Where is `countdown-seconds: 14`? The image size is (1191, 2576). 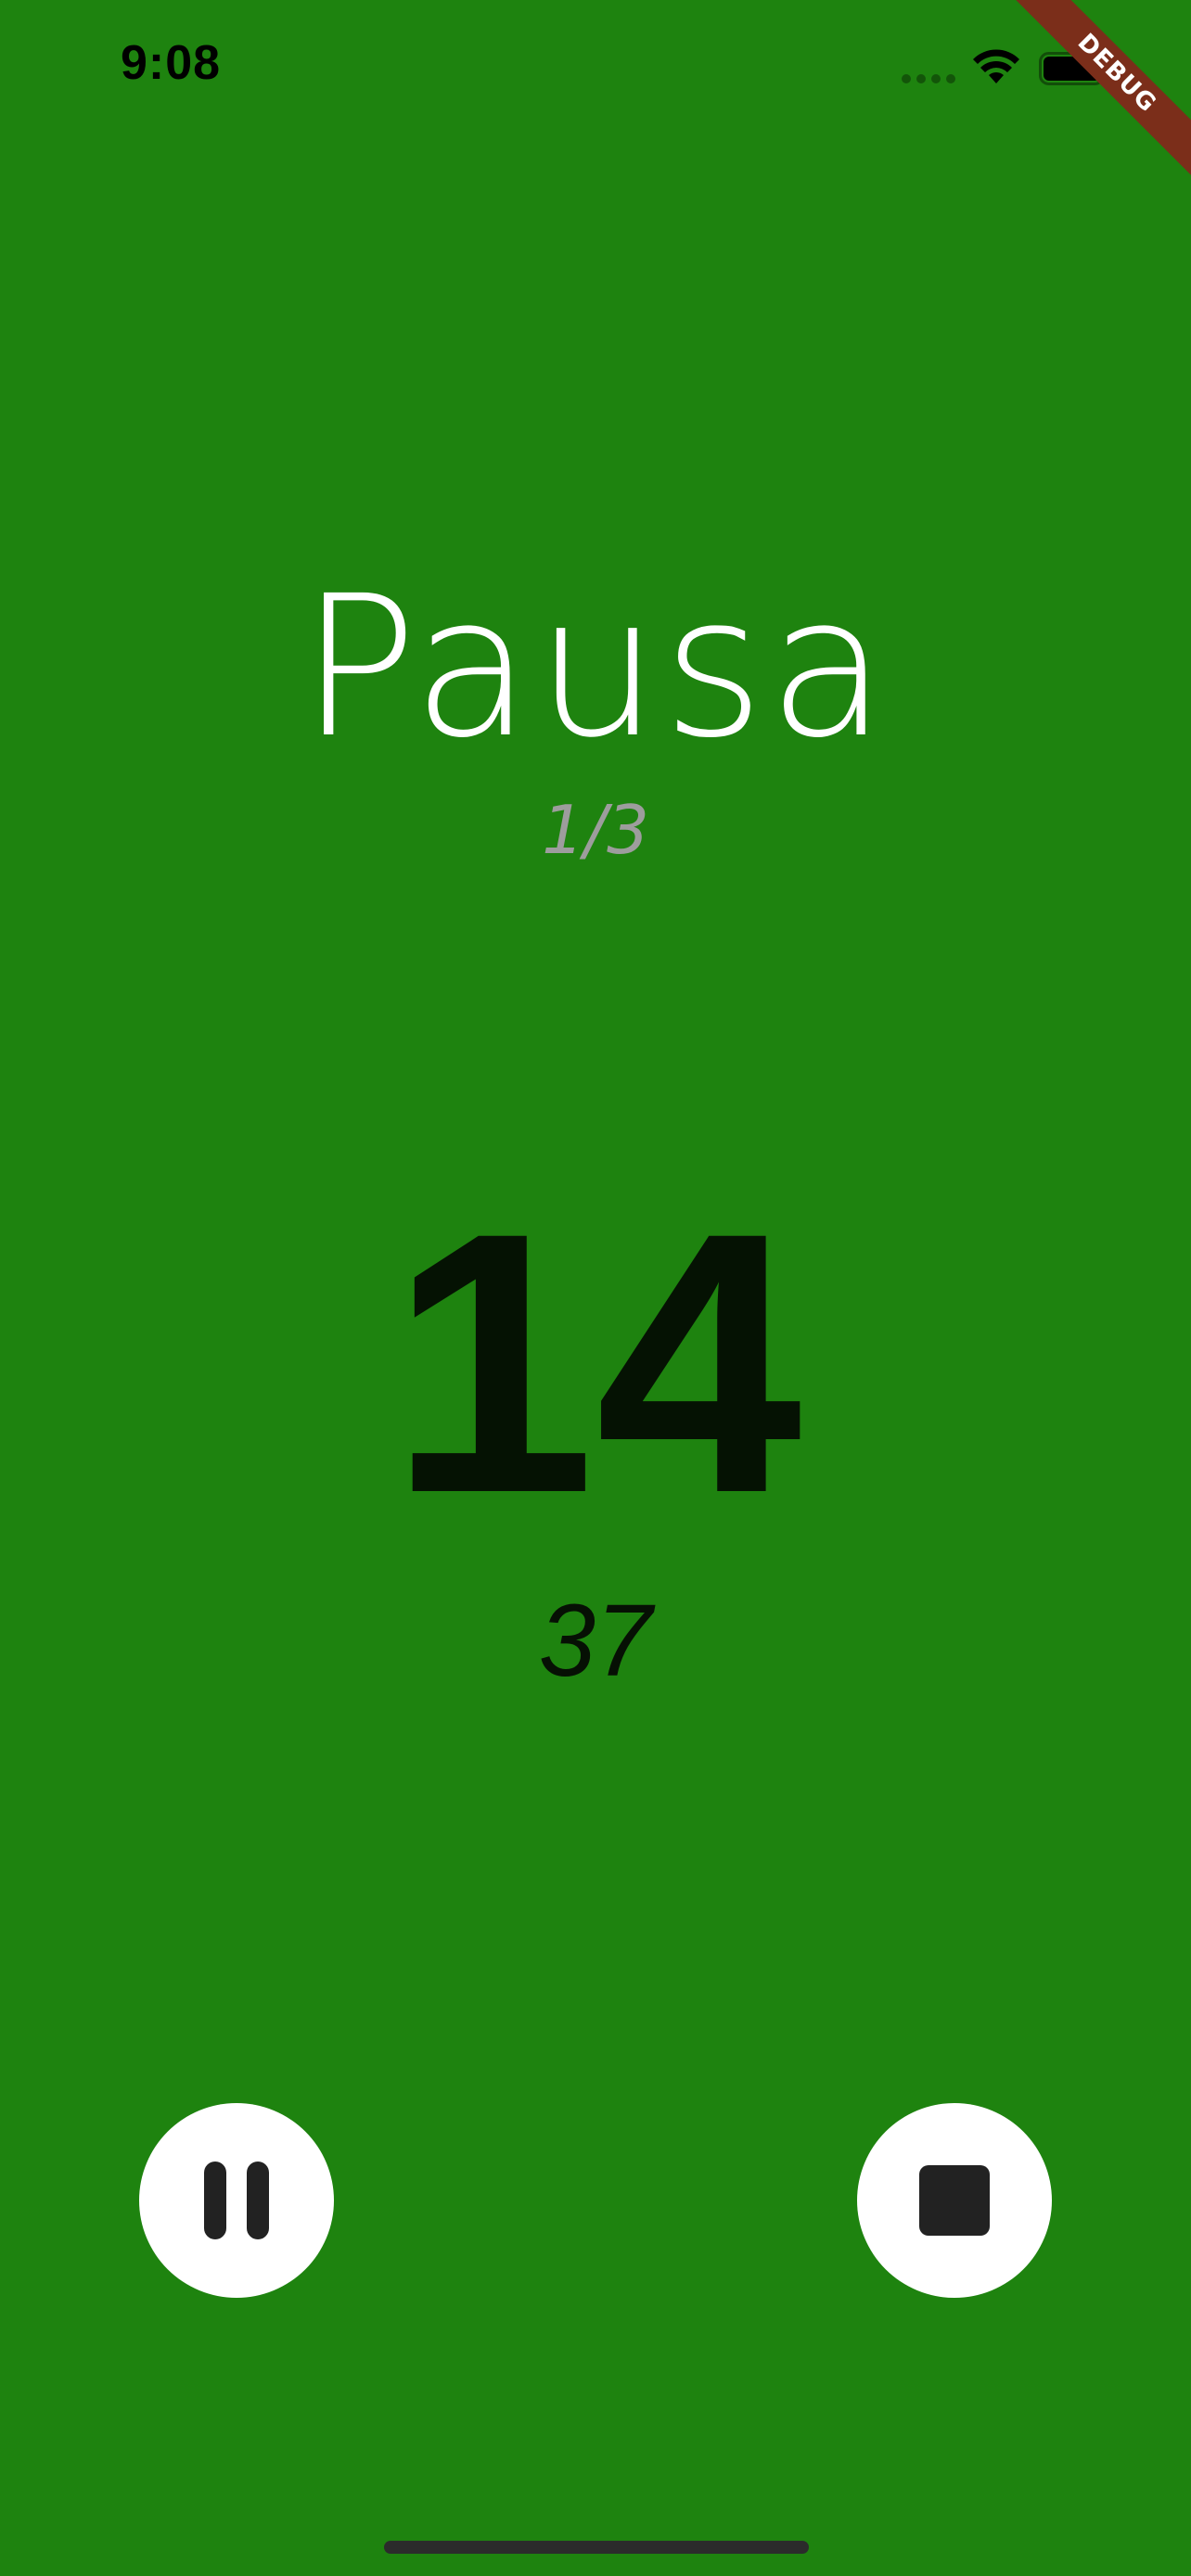
countdown-seconds: 14 is located at coordinates (595, 1363).